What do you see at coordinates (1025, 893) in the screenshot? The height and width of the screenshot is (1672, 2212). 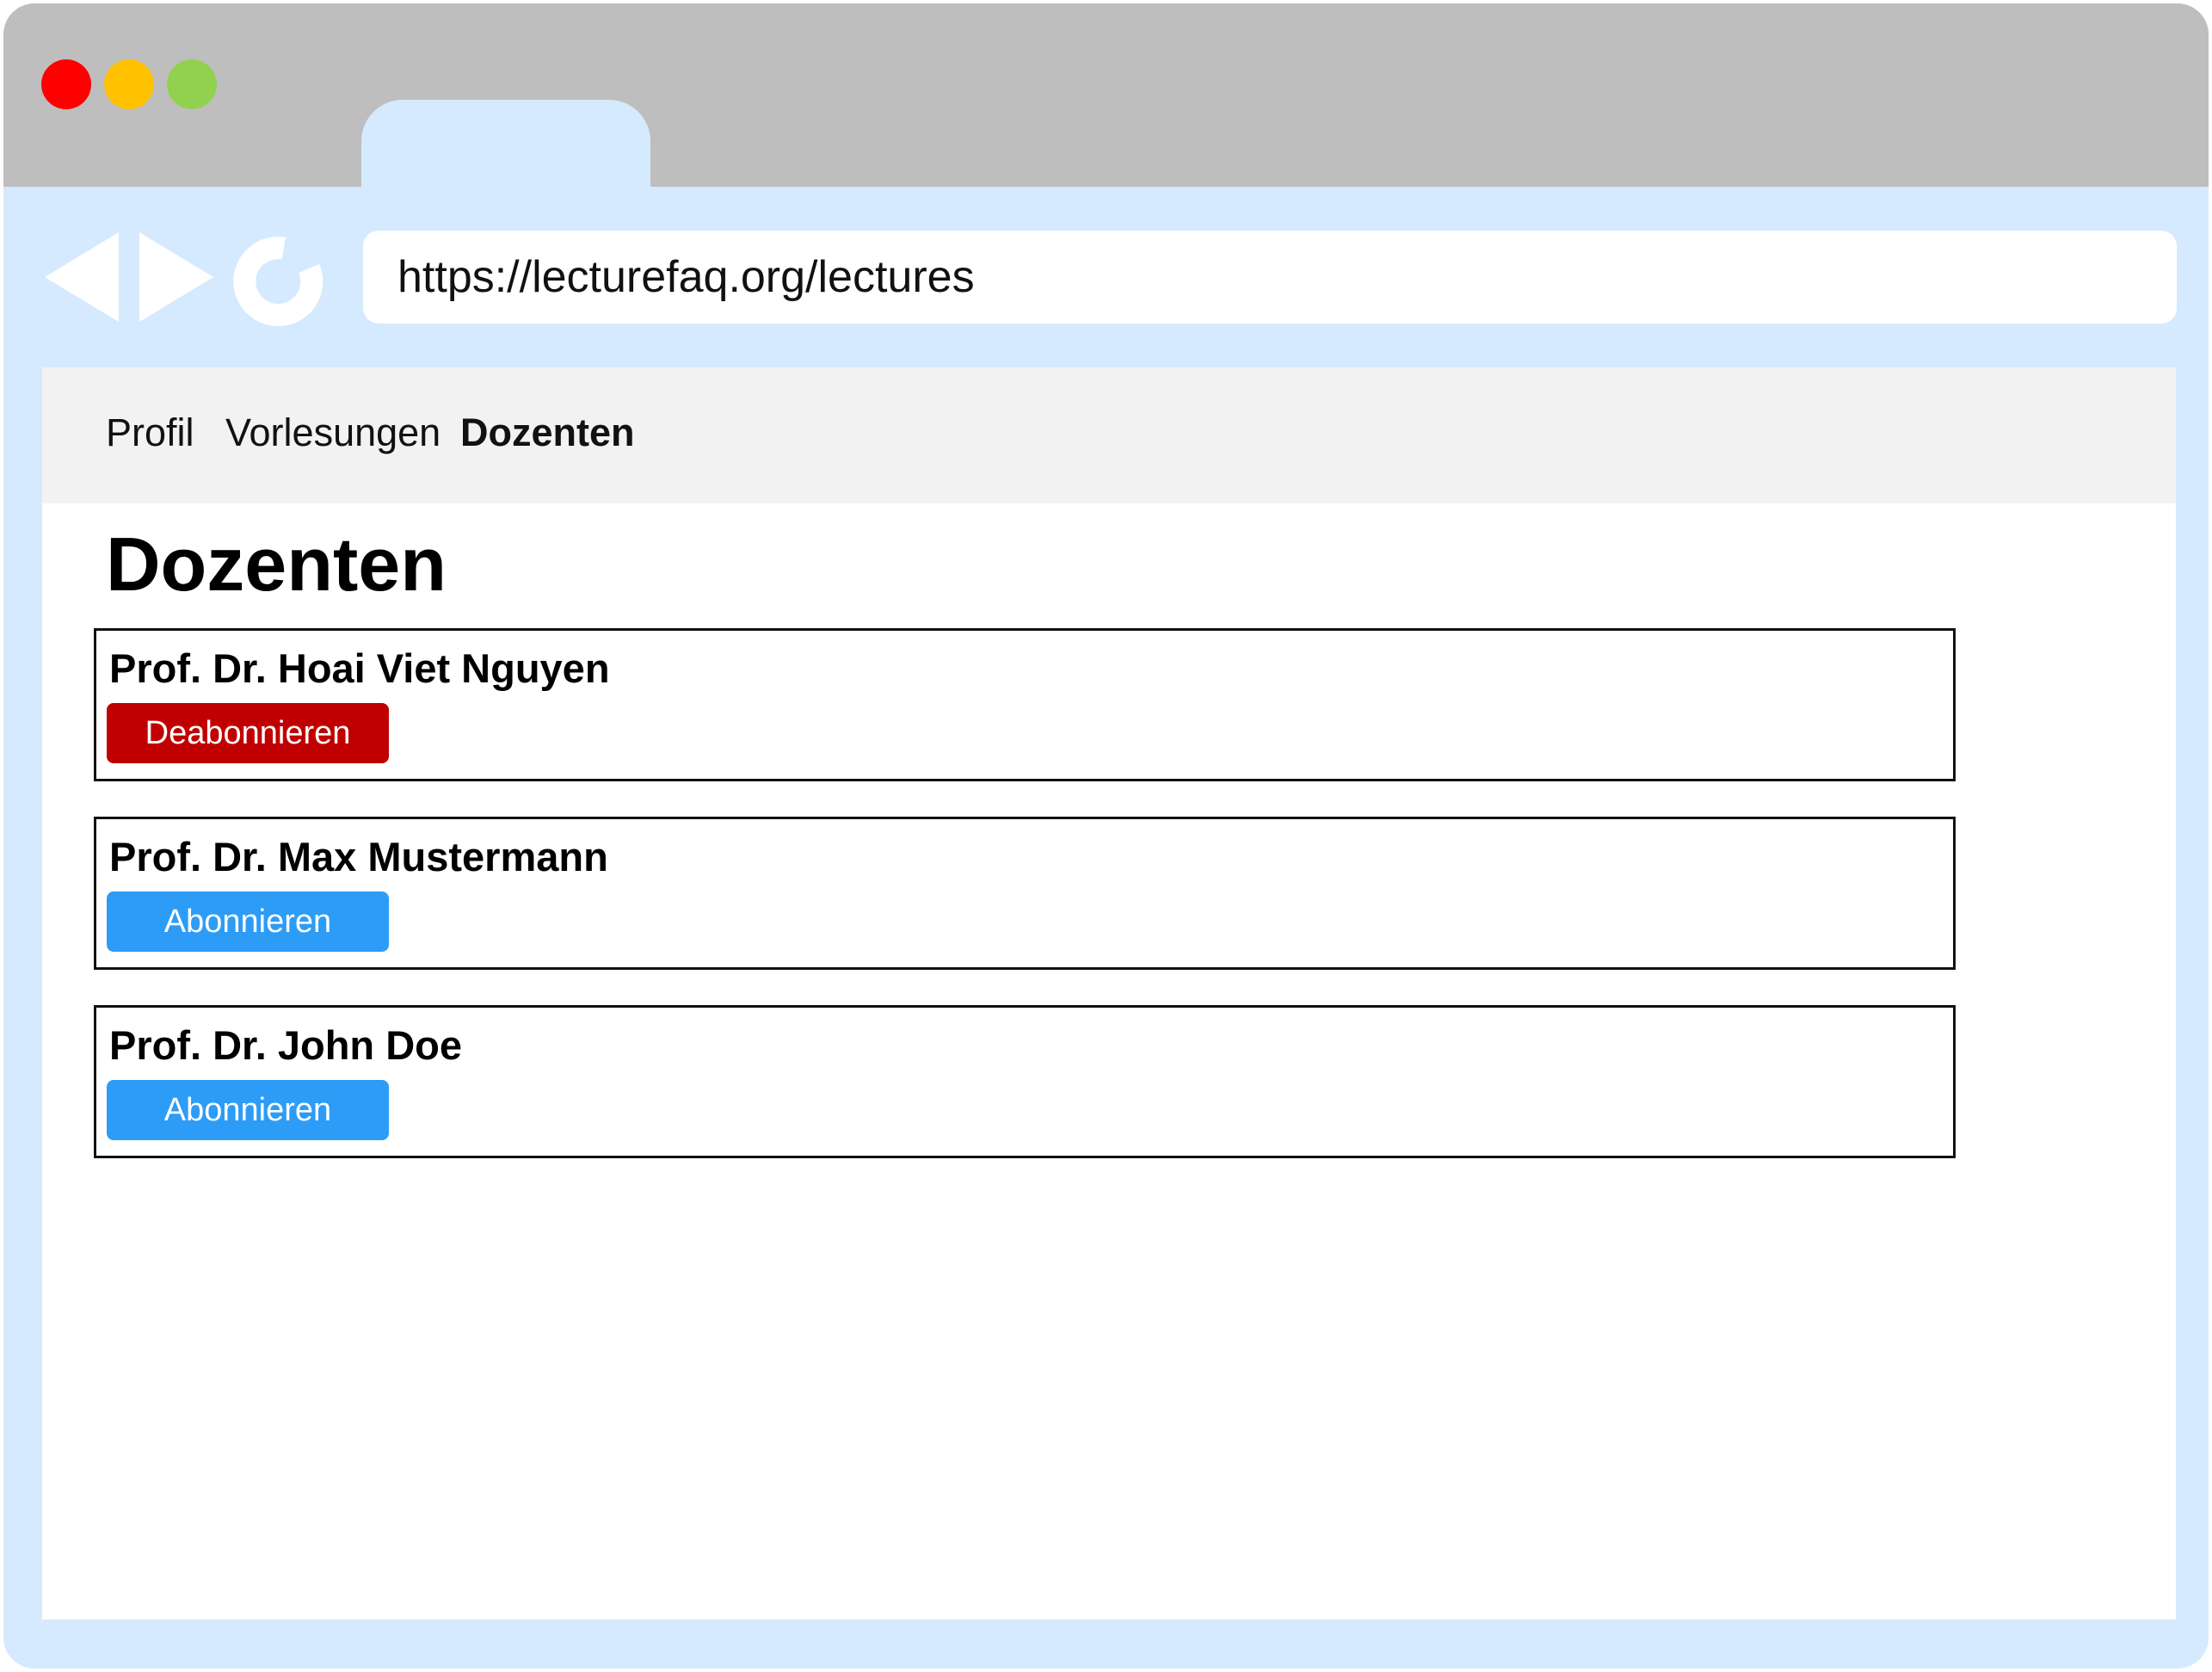 I see `lecturer-card: Prof. Dr. Max Mustermann Abonnieren` at bounding box center [1025, 893].